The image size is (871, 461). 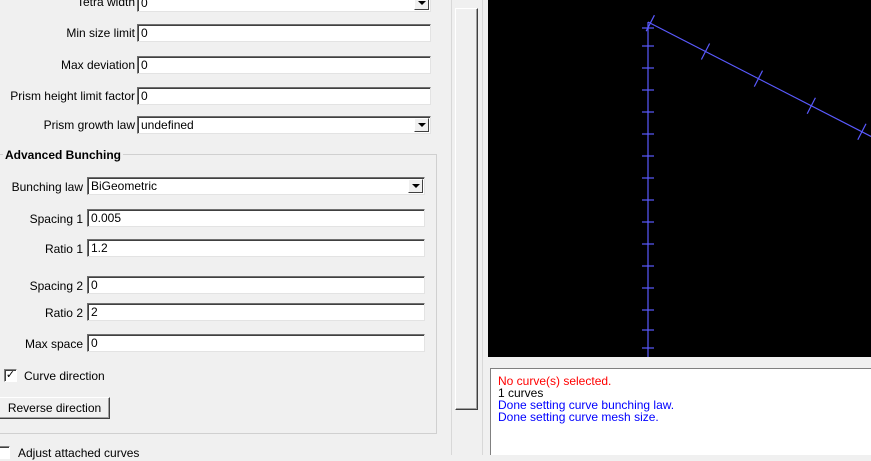 I want to click on ratio1-input: 1.2, so click(x=256, y=248).